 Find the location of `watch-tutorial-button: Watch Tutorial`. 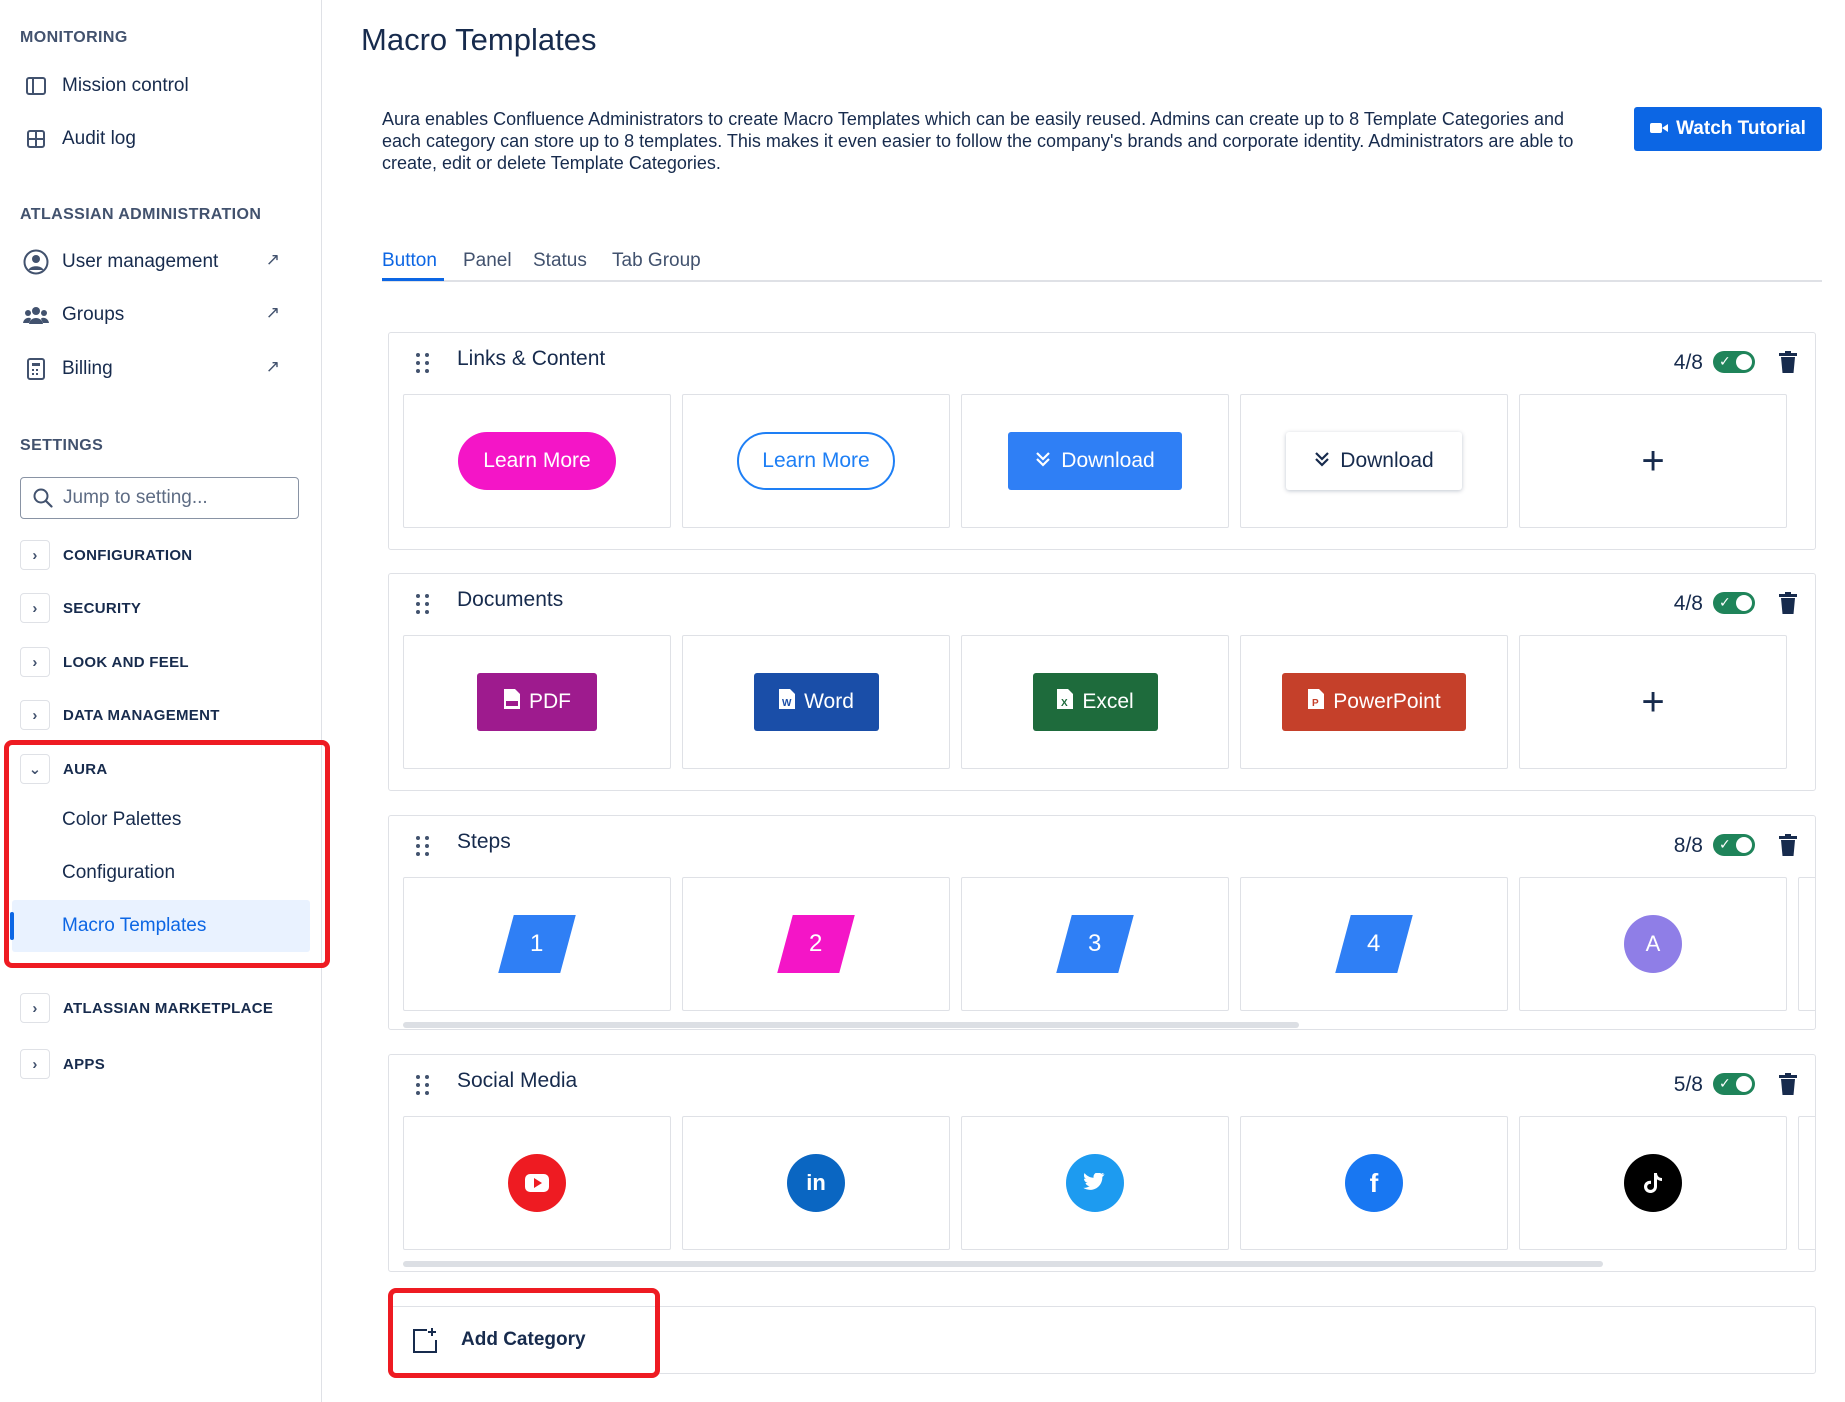

watch-tutorial-button: Watch Tutorial is located at coordinates (1728, 129).